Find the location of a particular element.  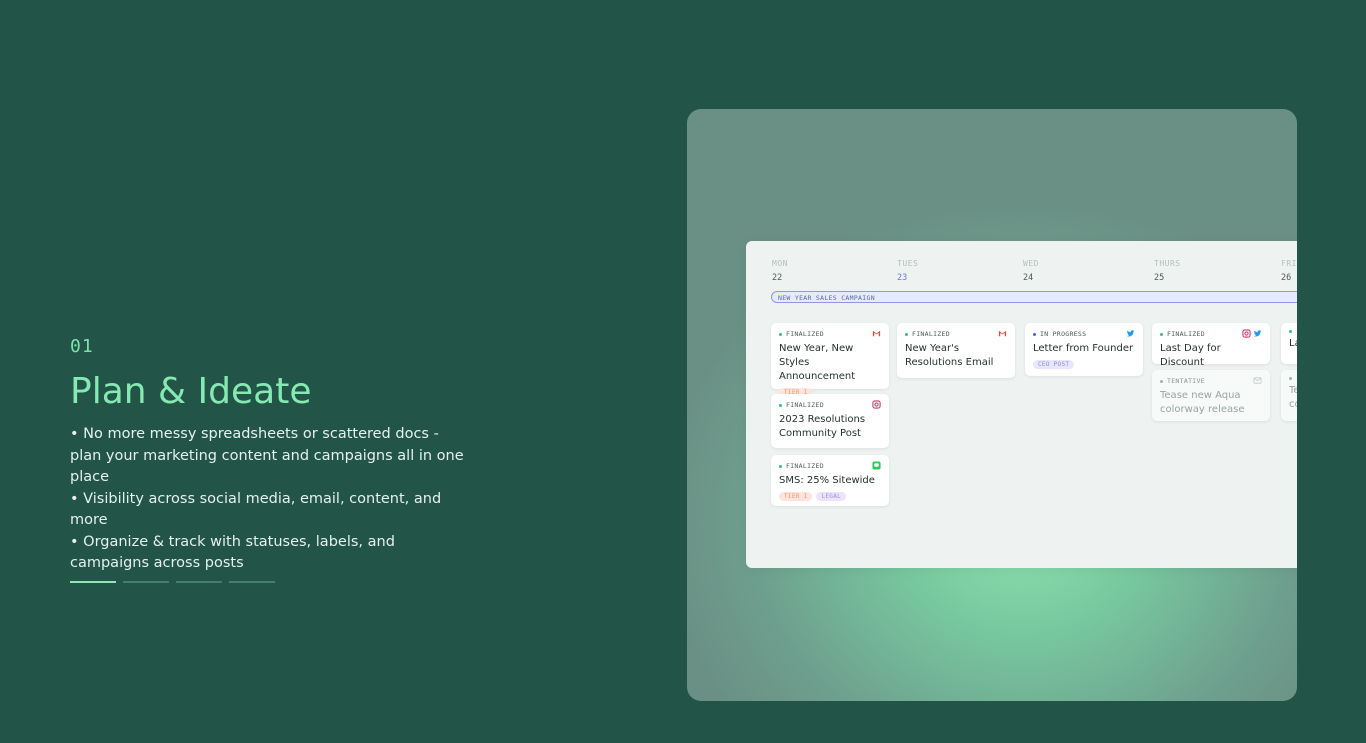

post-title: 2023 Resolutions Community Post is located at coordinates (822, 426).